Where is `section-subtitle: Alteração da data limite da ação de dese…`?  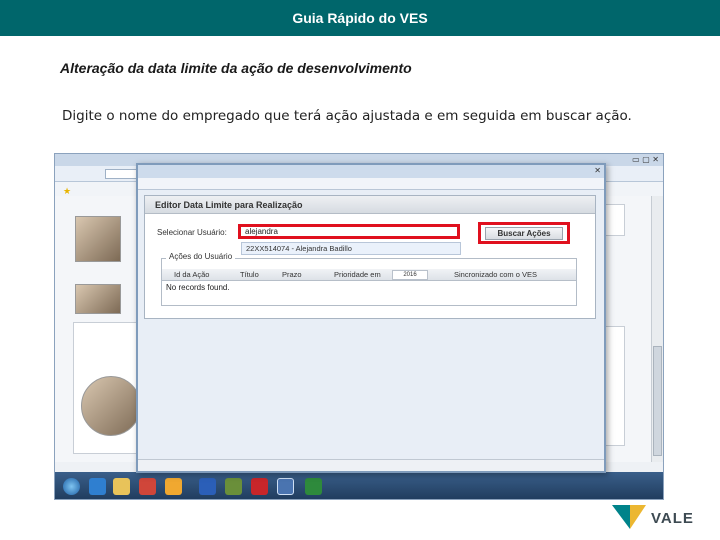
section-subtitle: Alteração da data limite da ação de dese… is located at coordinates (236, 68).